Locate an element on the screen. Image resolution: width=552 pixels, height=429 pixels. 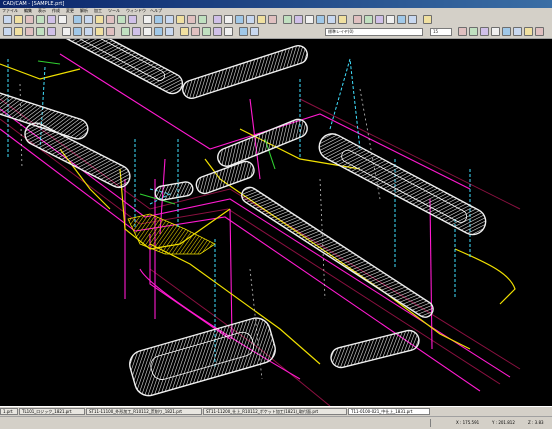
cut-icon is located at coordinates (51, 19).